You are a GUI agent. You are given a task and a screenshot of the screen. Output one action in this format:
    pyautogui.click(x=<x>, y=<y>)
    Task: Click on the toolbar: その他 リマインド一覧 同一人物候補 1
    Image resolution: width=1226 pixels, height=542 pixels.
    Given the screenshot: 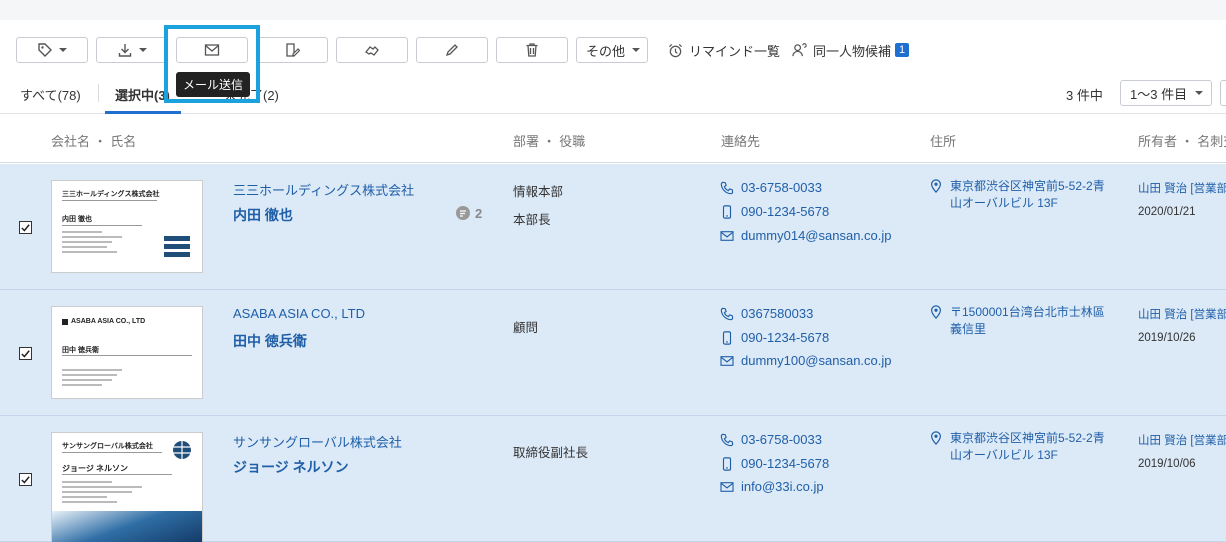 What is the action you would take?
    pyautogui.click(x=613, y=48)
    